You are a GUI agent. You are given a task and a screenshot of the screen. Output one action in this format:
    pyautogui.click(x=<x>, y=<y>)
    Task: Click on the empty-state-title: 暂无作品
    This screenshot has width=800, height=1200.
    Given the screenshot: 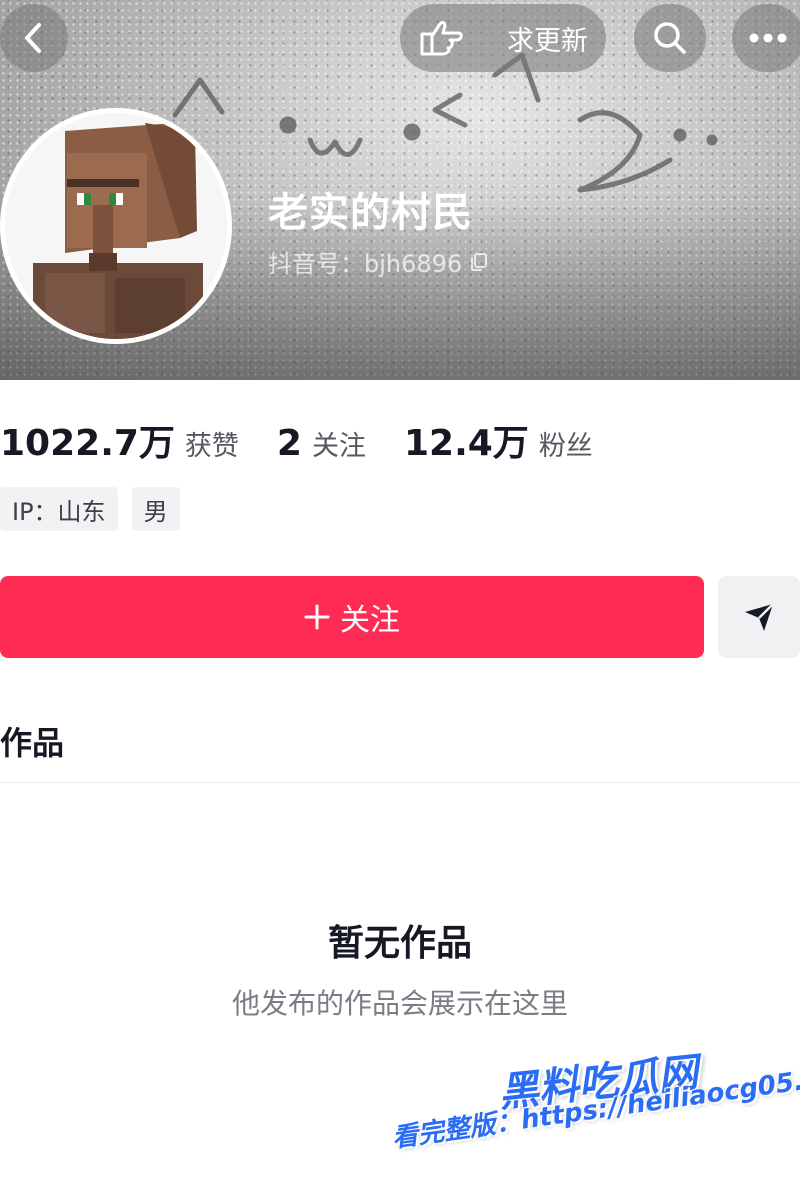 What is the action you would take?
    pyautogui.click(x=399, y=943)
    